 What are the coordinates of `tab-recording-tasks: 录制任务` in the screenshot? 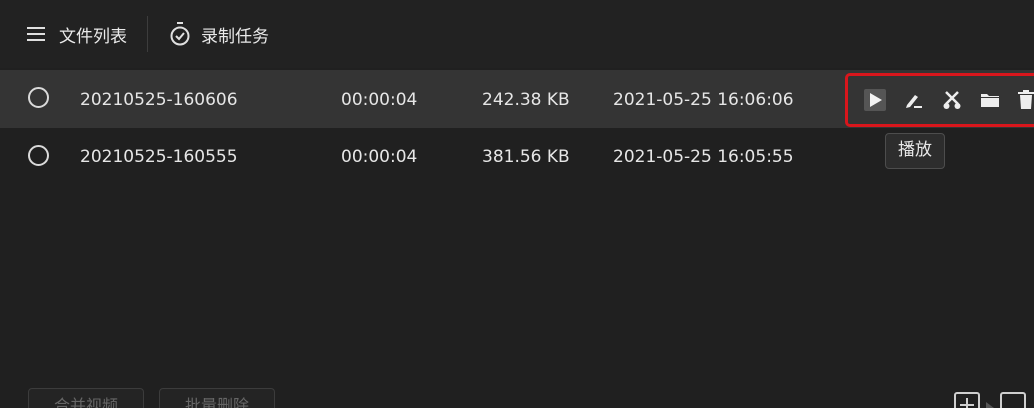 It's located at (219, 34).